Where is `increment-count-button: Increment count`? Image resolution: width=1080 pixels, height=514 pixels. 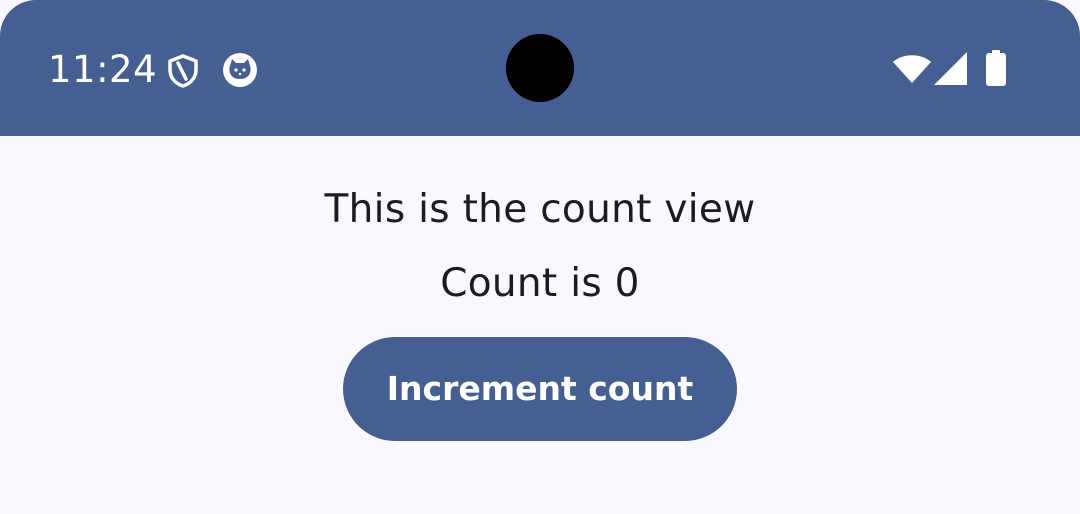
increment-count-button: Increment count is located at coordinates (540, 389).